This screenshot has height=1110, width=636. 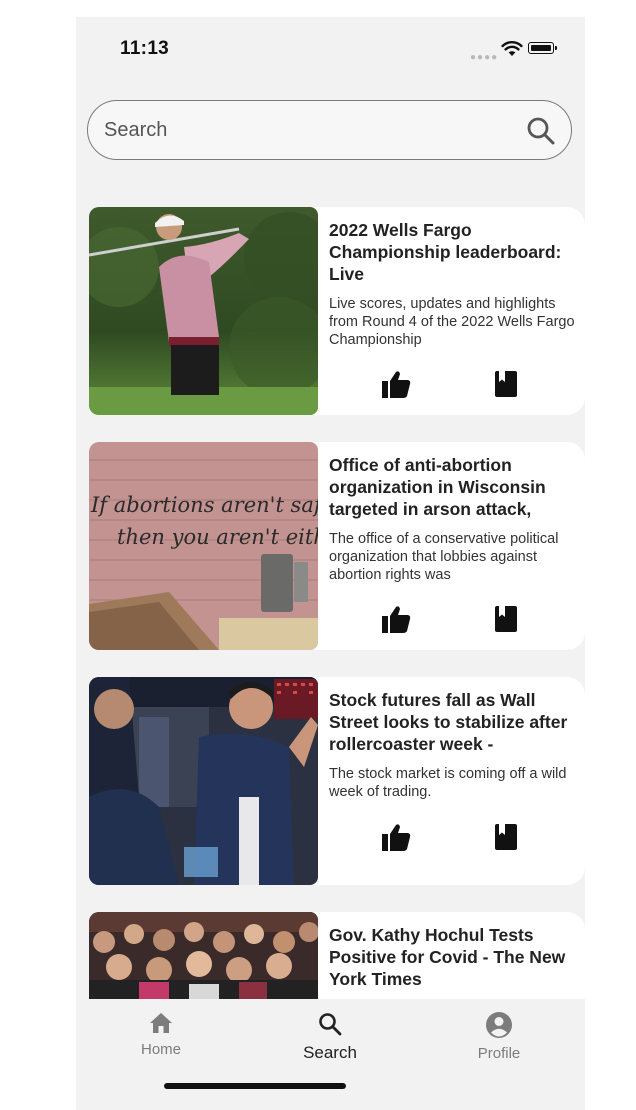 I want to click on crowd-photo, so click(x=203, y=955).